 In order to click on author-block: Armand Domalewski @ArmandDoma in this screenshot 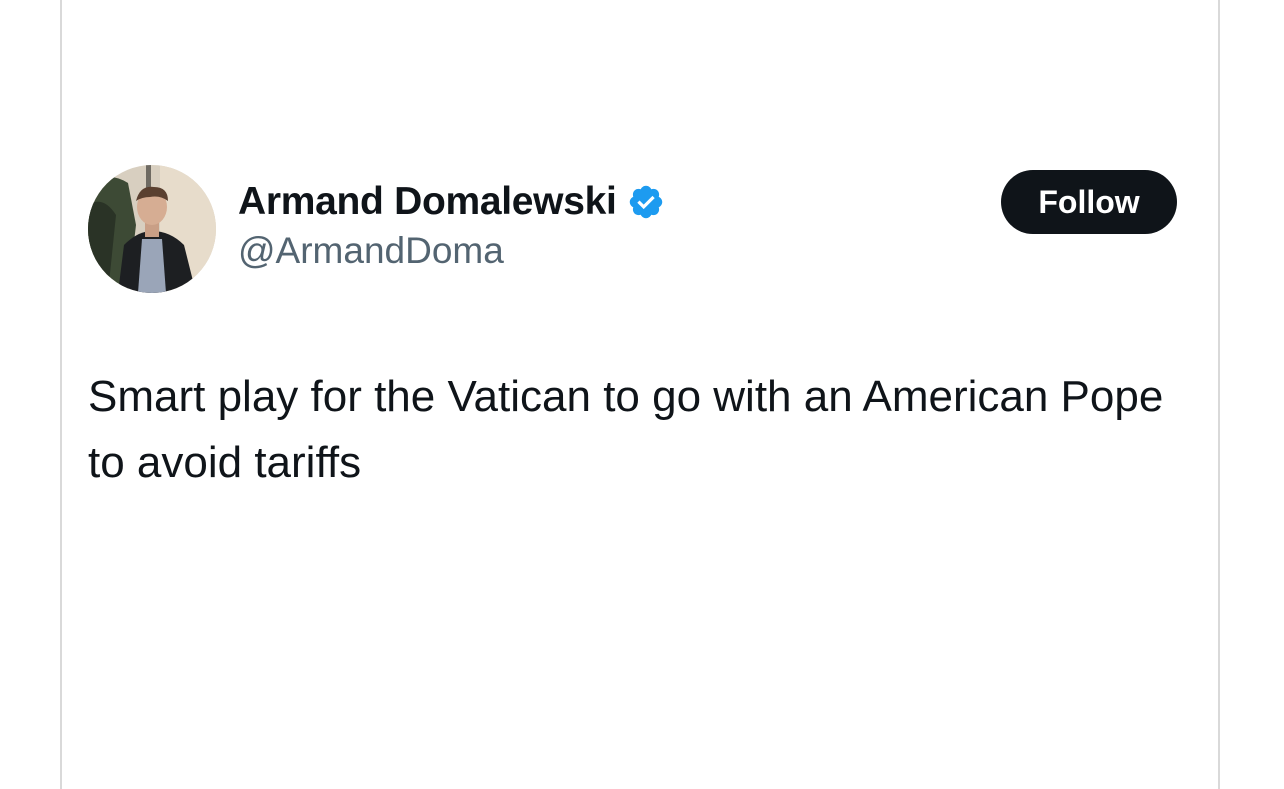, I will do `click(451, 225)`.